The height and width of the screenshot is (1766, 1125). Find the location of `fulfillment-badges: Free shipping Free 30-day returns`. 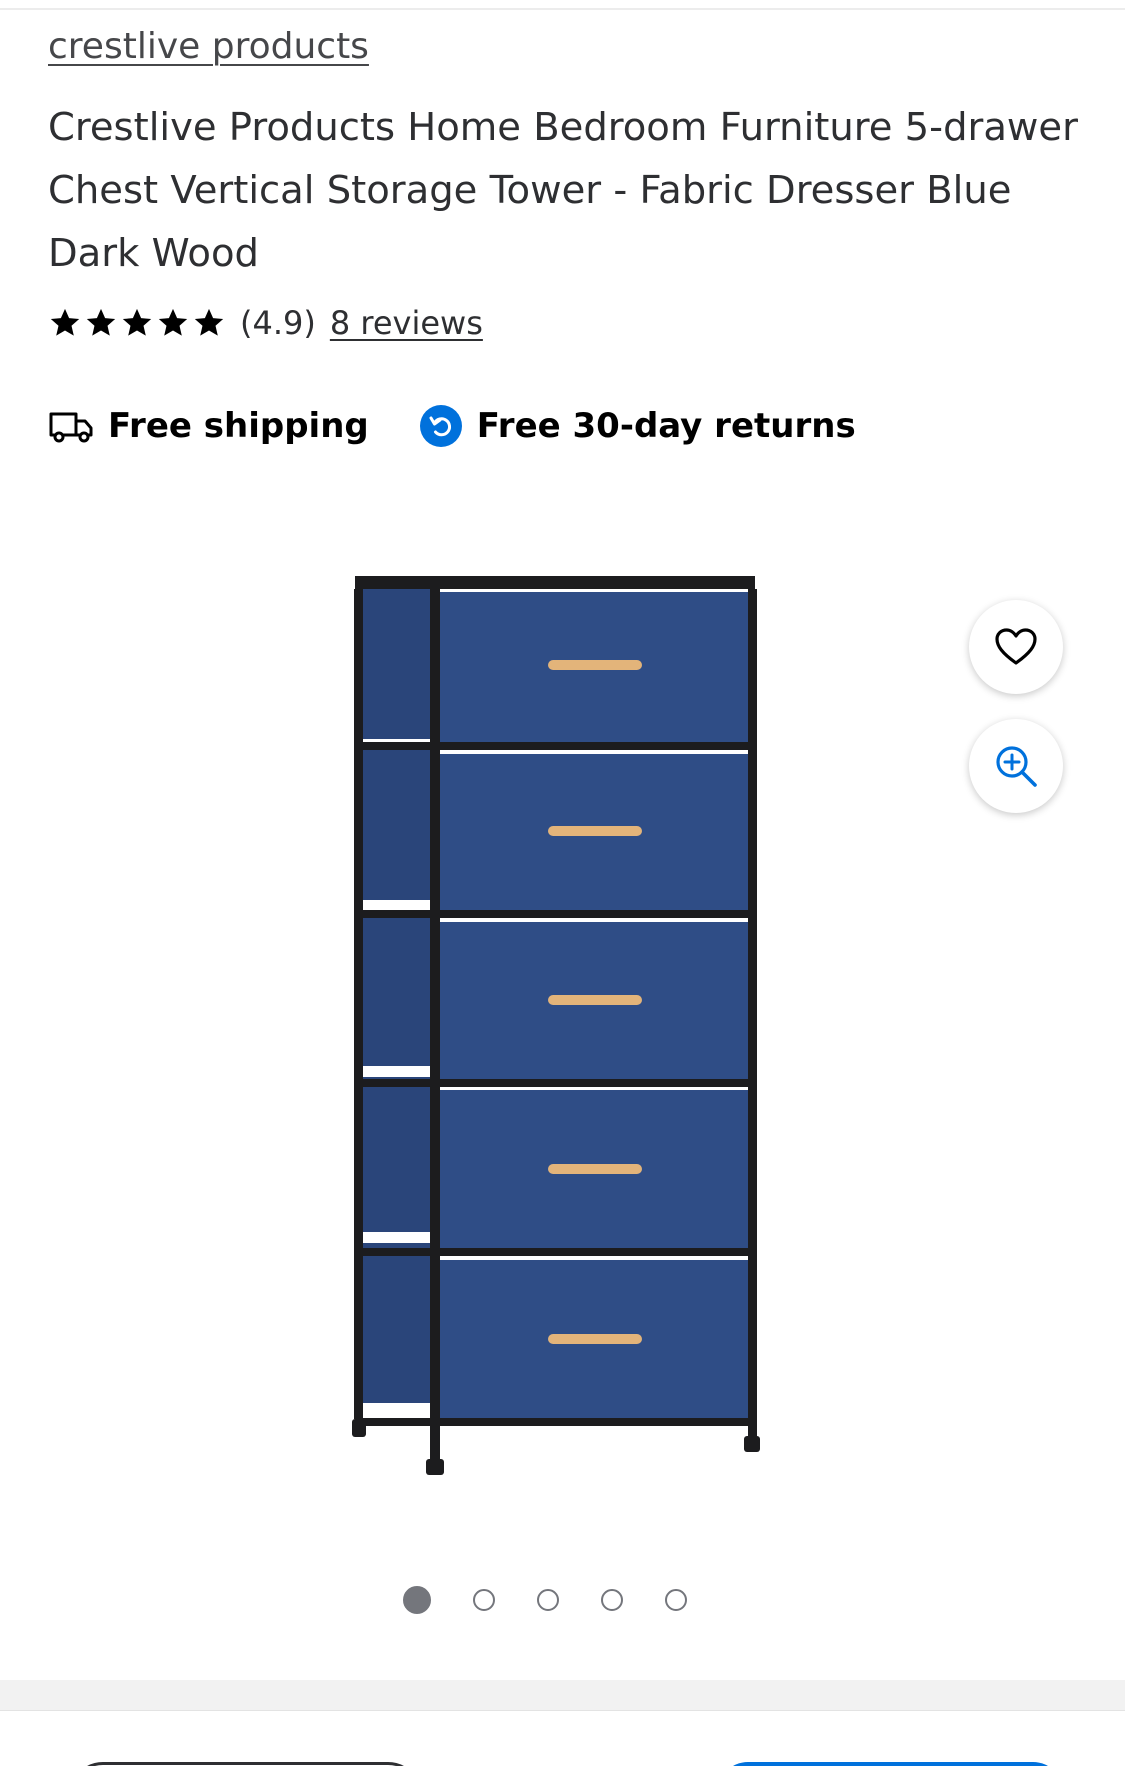

fulfillment-badges: Free shipping Free 30-day returns is located at coordinates (452, 426).